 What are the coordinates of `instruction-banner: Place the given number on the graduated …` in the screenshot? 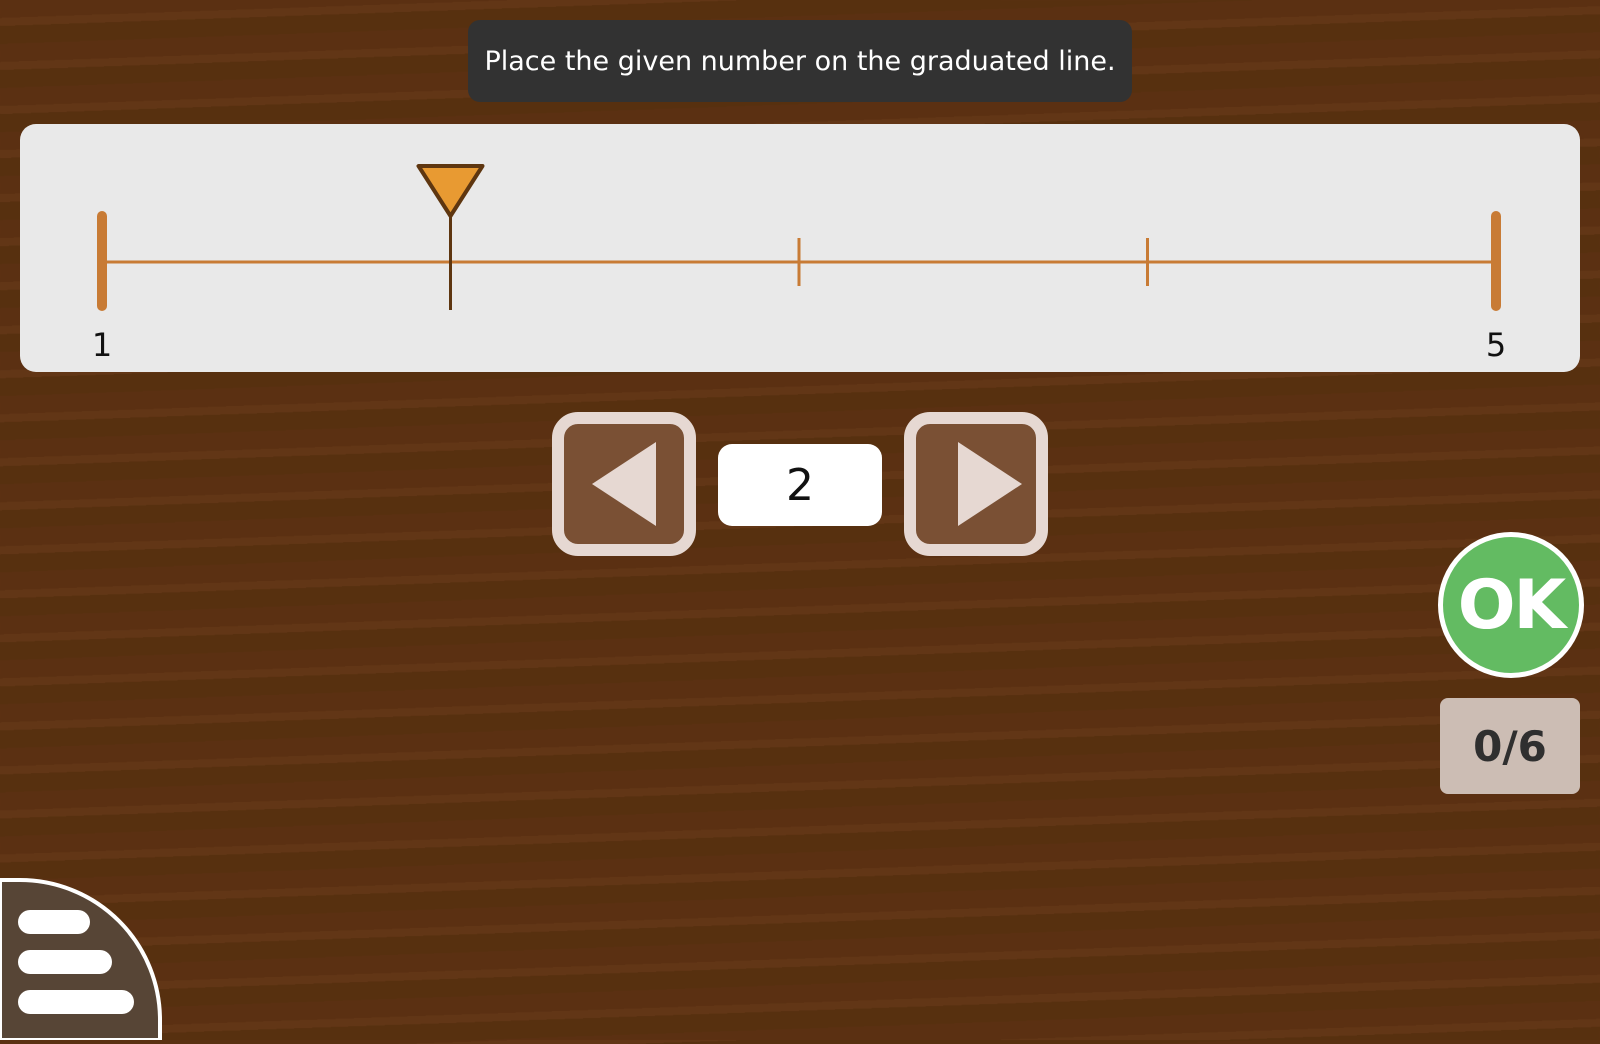 It's located at (800, 61).